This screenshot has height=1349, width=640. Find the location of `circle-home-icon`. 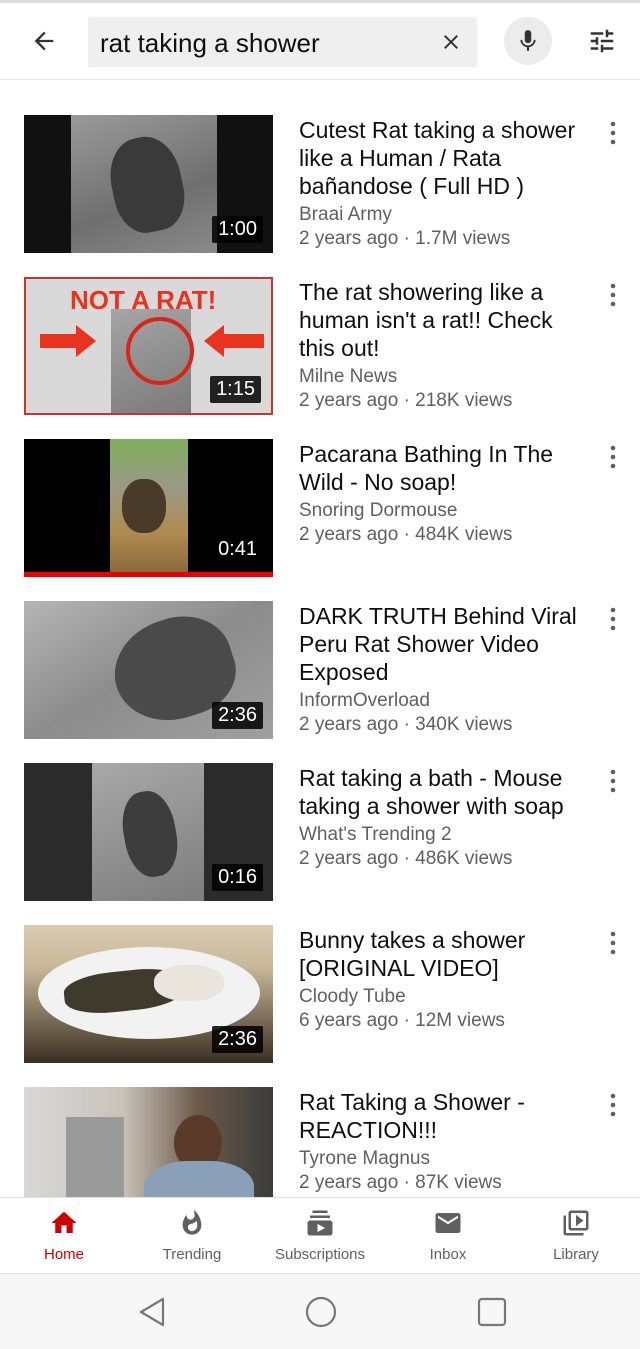

circle-home-icon is located at coordinates (321, 1312).